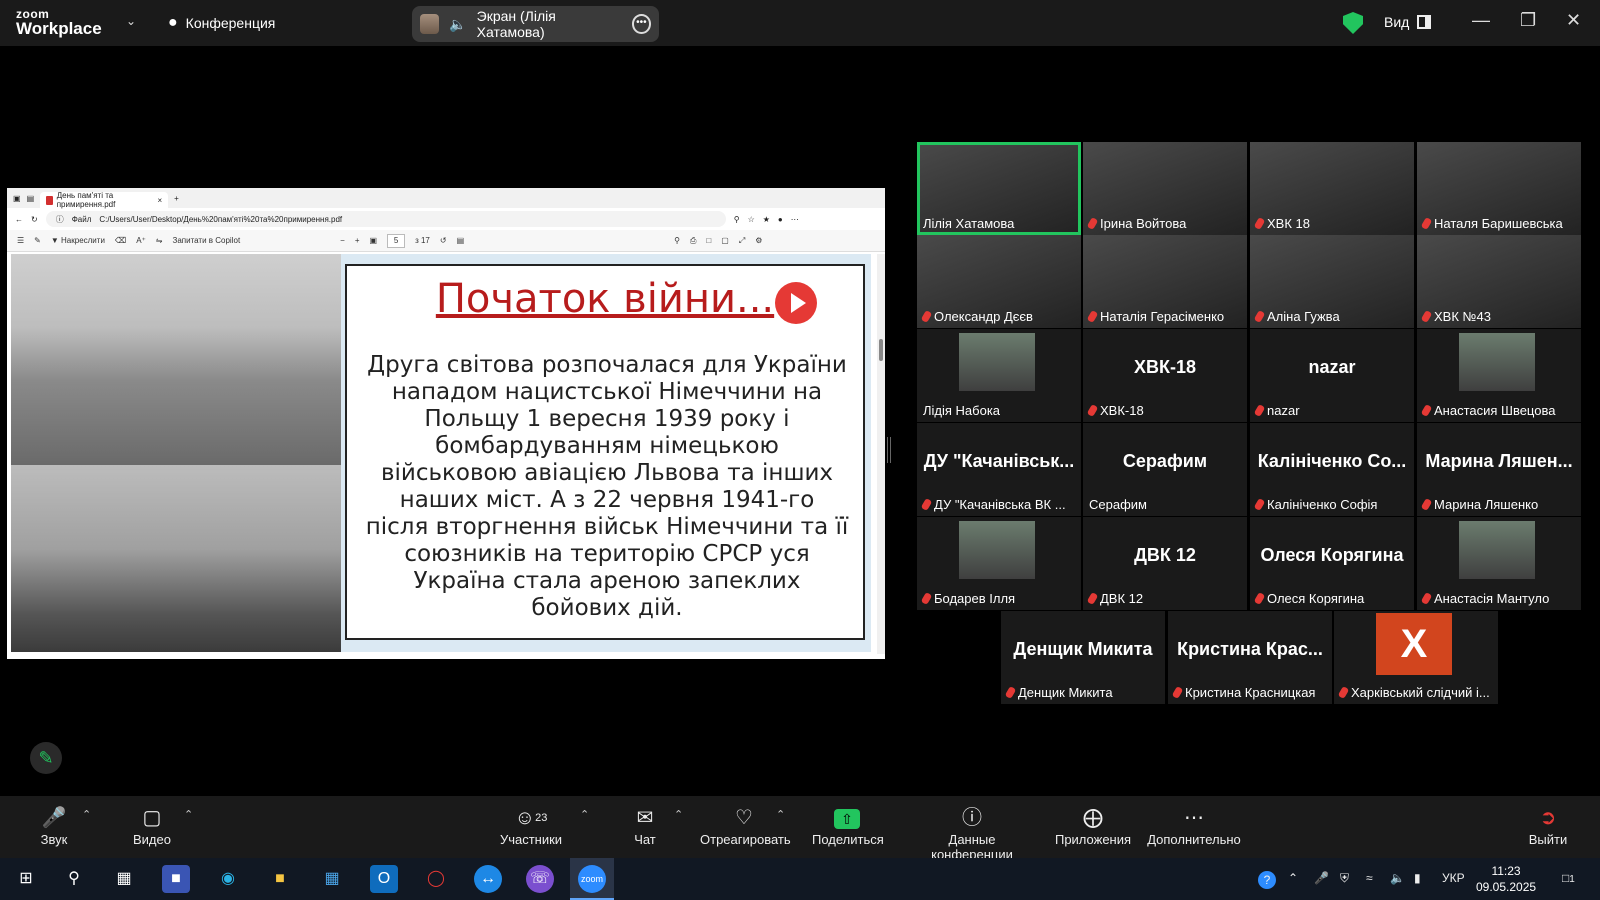  I want to click on react-button: ♡ Отреагировать, so click(745, 825).